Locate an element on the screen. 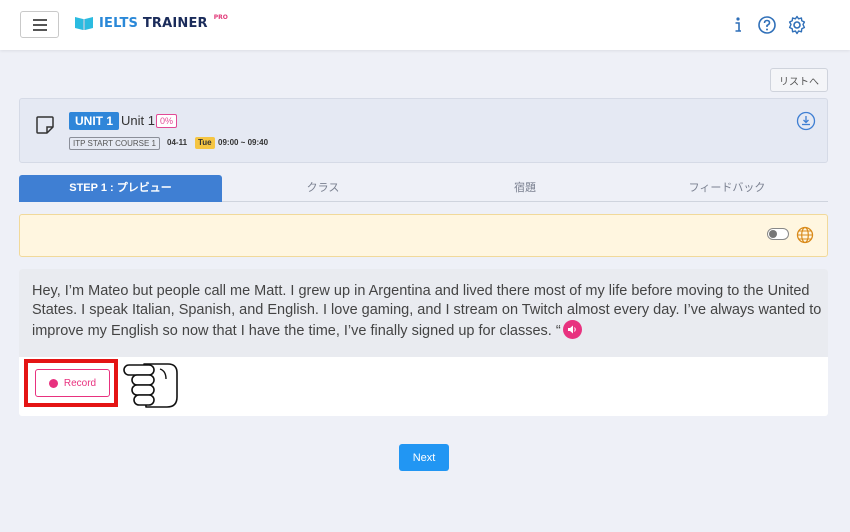 The image size is (850, 532). course-tag: ITP START COURSE 1 is located at coordinates (114, 143).